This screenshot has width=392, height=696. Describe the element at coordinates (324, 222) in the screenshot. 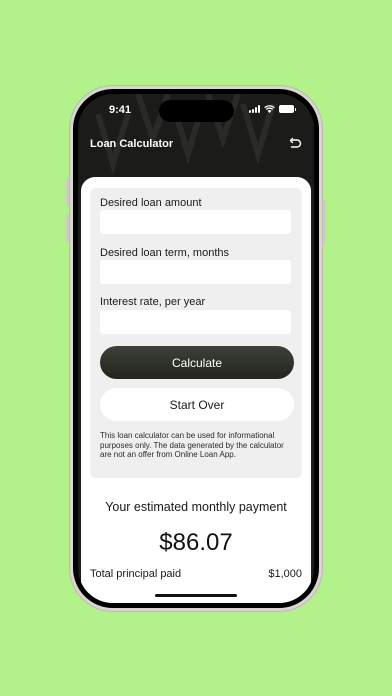

I see `phone-side-button-right` at that location.